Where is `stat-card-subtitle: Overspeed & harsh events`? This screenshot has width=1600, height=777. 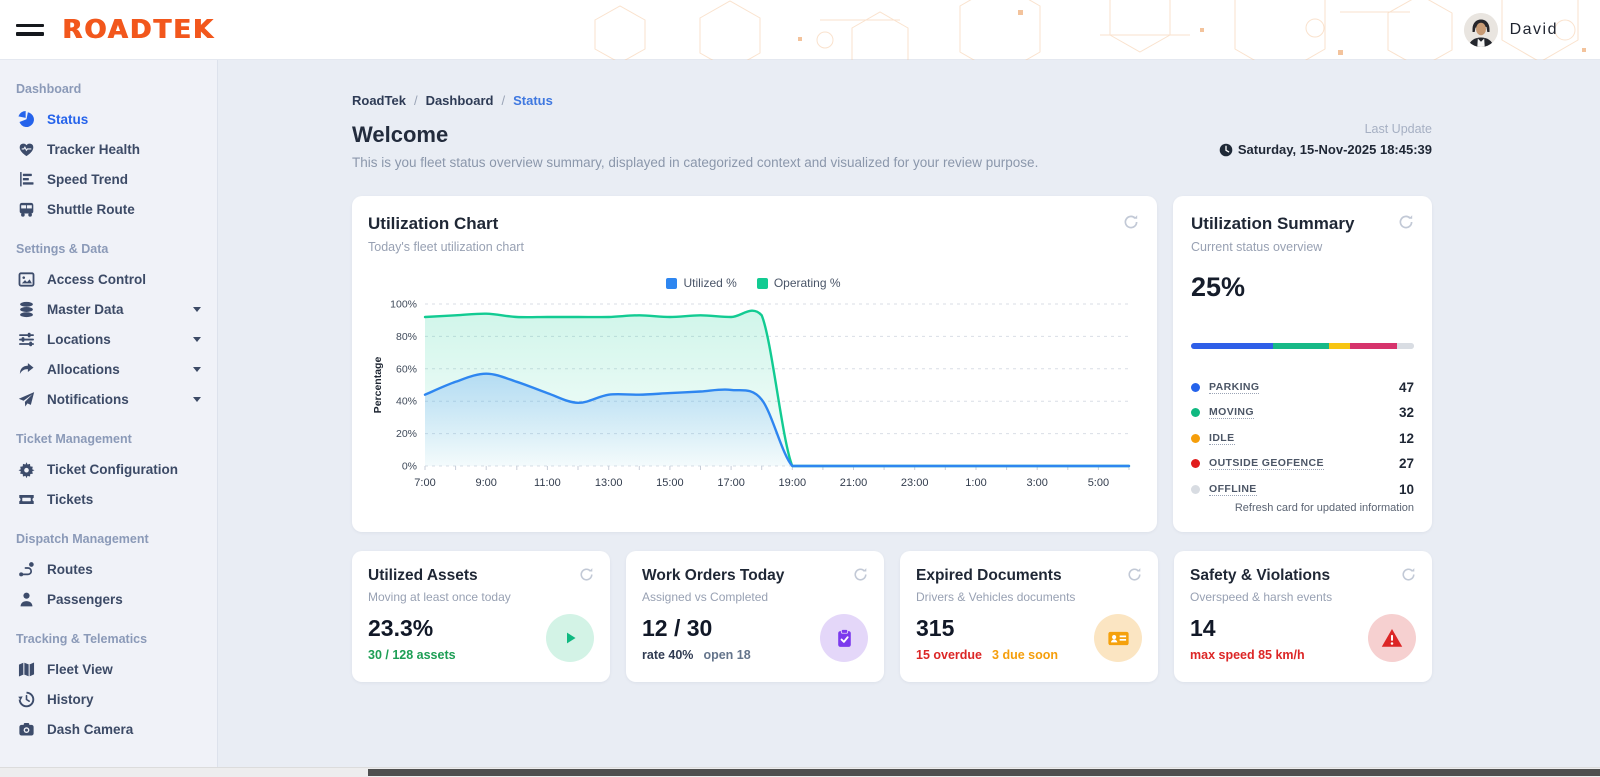 stat-card-subtitle: Overspeed & harsh events is located at coordinates (1261, 597).